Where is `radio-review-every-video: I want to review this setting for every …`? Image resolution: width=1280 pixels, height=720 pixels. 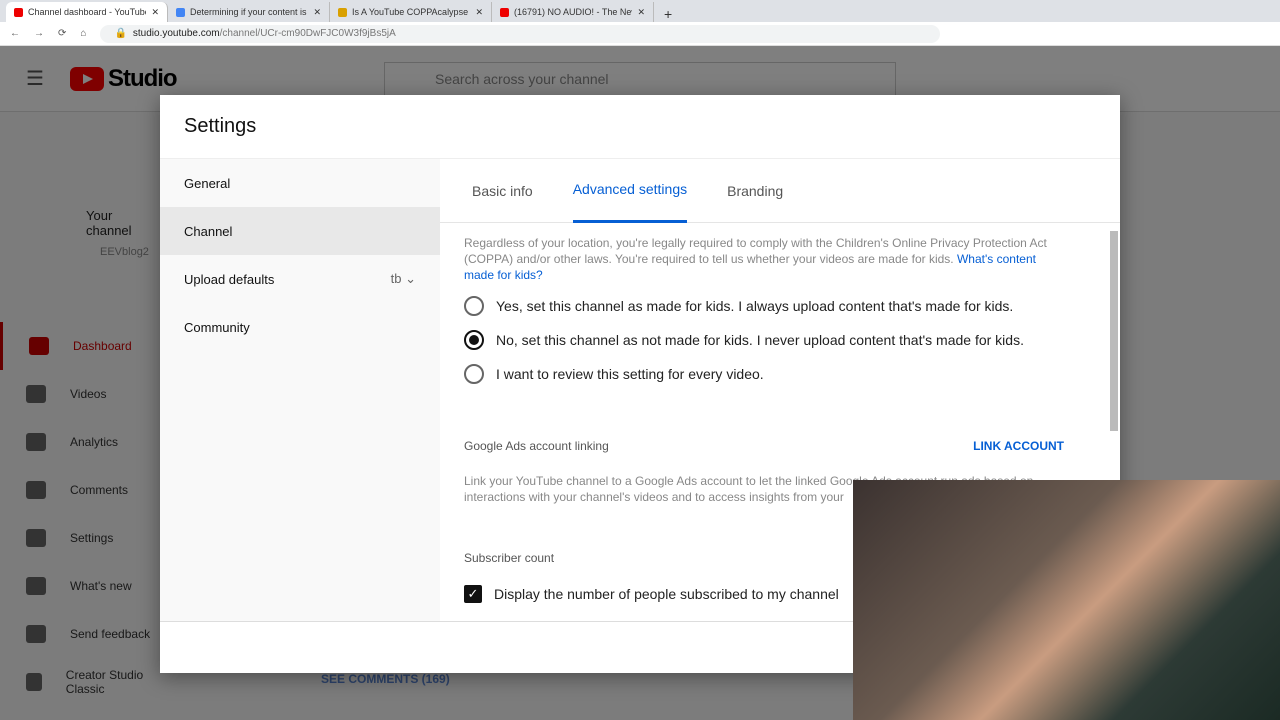
radio-review-every-video: I want to review this setting for every … is located at coordinates (764, 374).